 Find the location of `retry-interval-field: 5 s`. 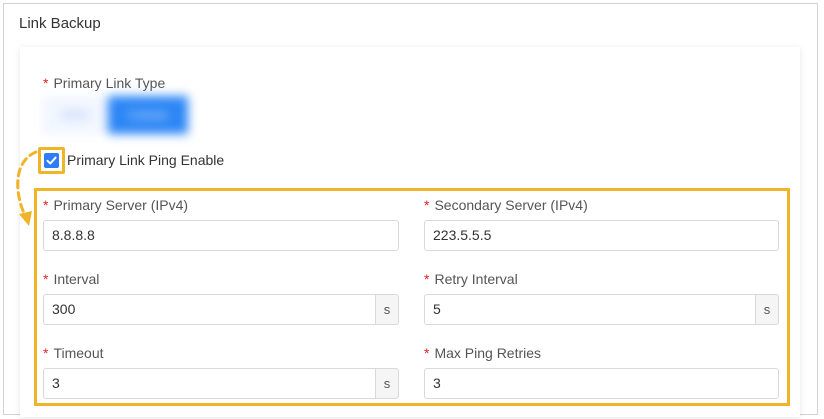

retry-interval-field: 5 s is located at coordinates (601, 309).